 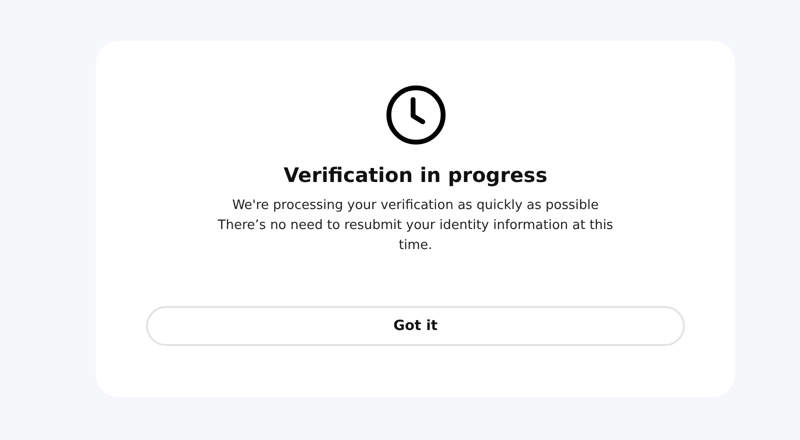 What do you see at coordinates (416, 175) in the screenshot?
I see `dialog-title: Verification in progress` at bounding box center [416, 175].